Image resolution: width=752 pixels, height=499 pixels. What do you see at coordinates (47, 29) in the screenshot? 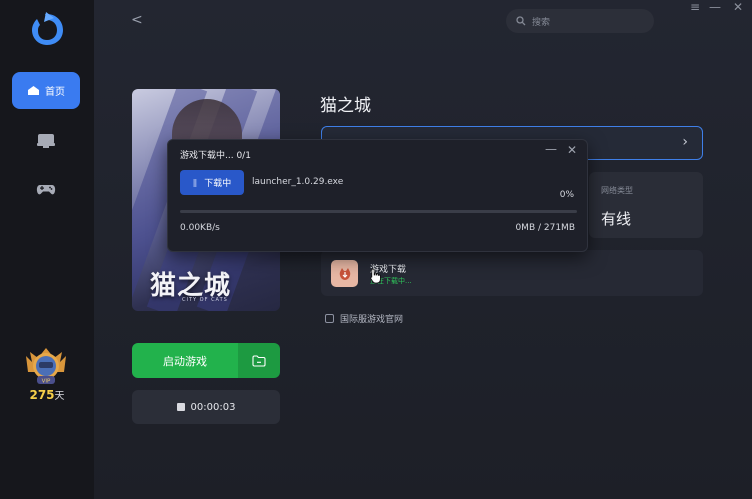
I see `app-logo-icon` at bounding box center [47, 29].